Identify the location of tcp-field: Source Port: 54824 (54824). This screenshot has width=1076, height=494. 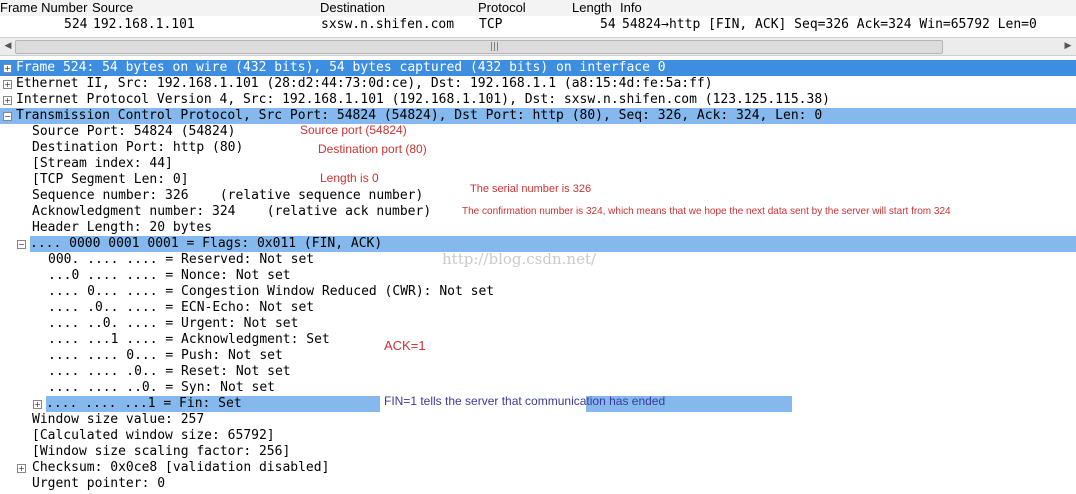
(134, 132).